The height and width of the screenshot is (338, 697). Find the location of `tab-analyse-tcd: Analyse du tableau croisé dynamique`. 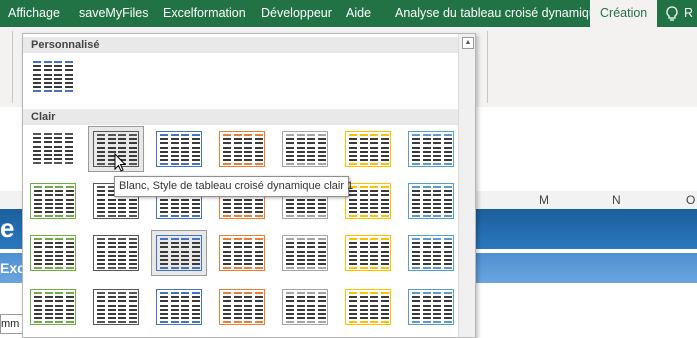

tab-analyse-tcd: Analyse du tableau croisé dynamique is located at coordinates (499, 13).